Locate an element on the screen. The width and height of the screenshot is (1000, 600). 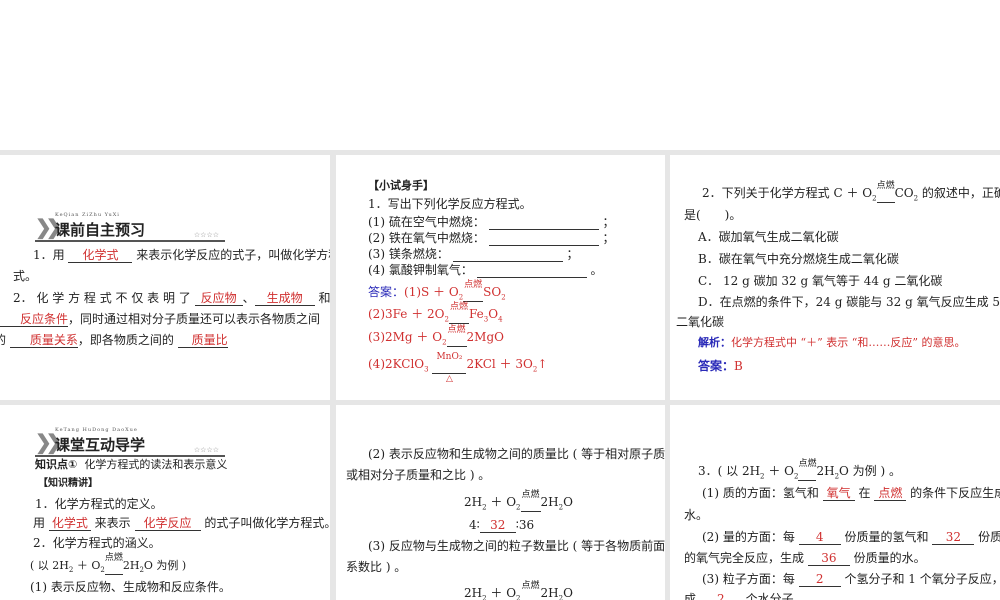
text-line: 用 化学式 来表示 化学反应 的式子叫做化学方程式。 is located at coordinates (181, 523).